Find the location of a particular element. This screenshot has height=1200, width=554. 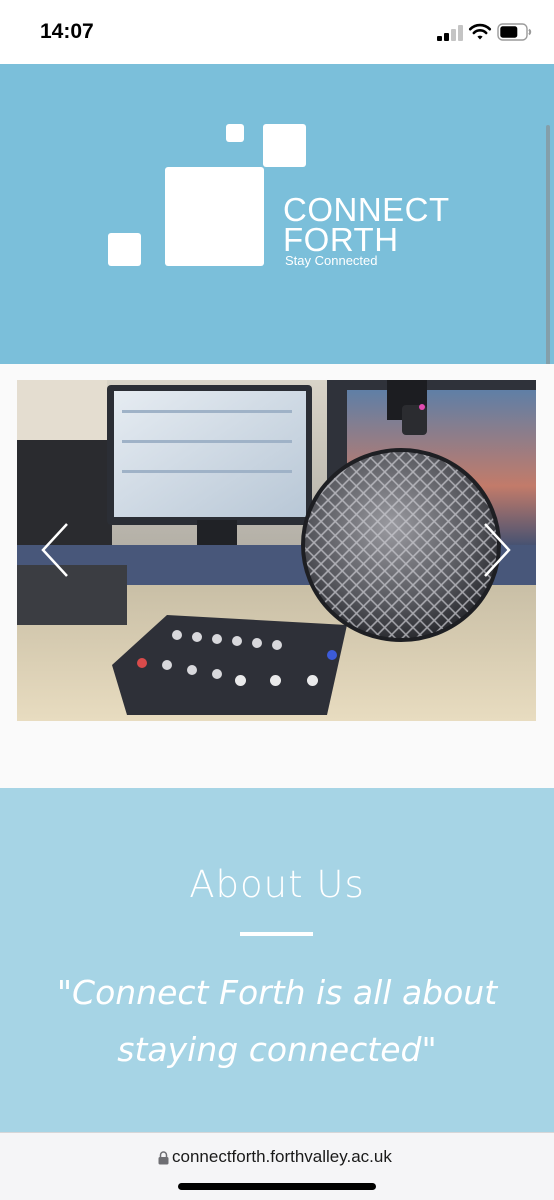

lock-icon is located at coordinates (163, 1158).